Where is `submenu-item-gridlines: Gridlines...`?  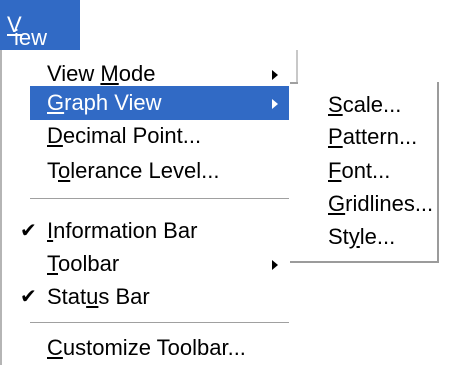 submenu-item-gridlines: Gridlines... is located at coordinates (380, 204).